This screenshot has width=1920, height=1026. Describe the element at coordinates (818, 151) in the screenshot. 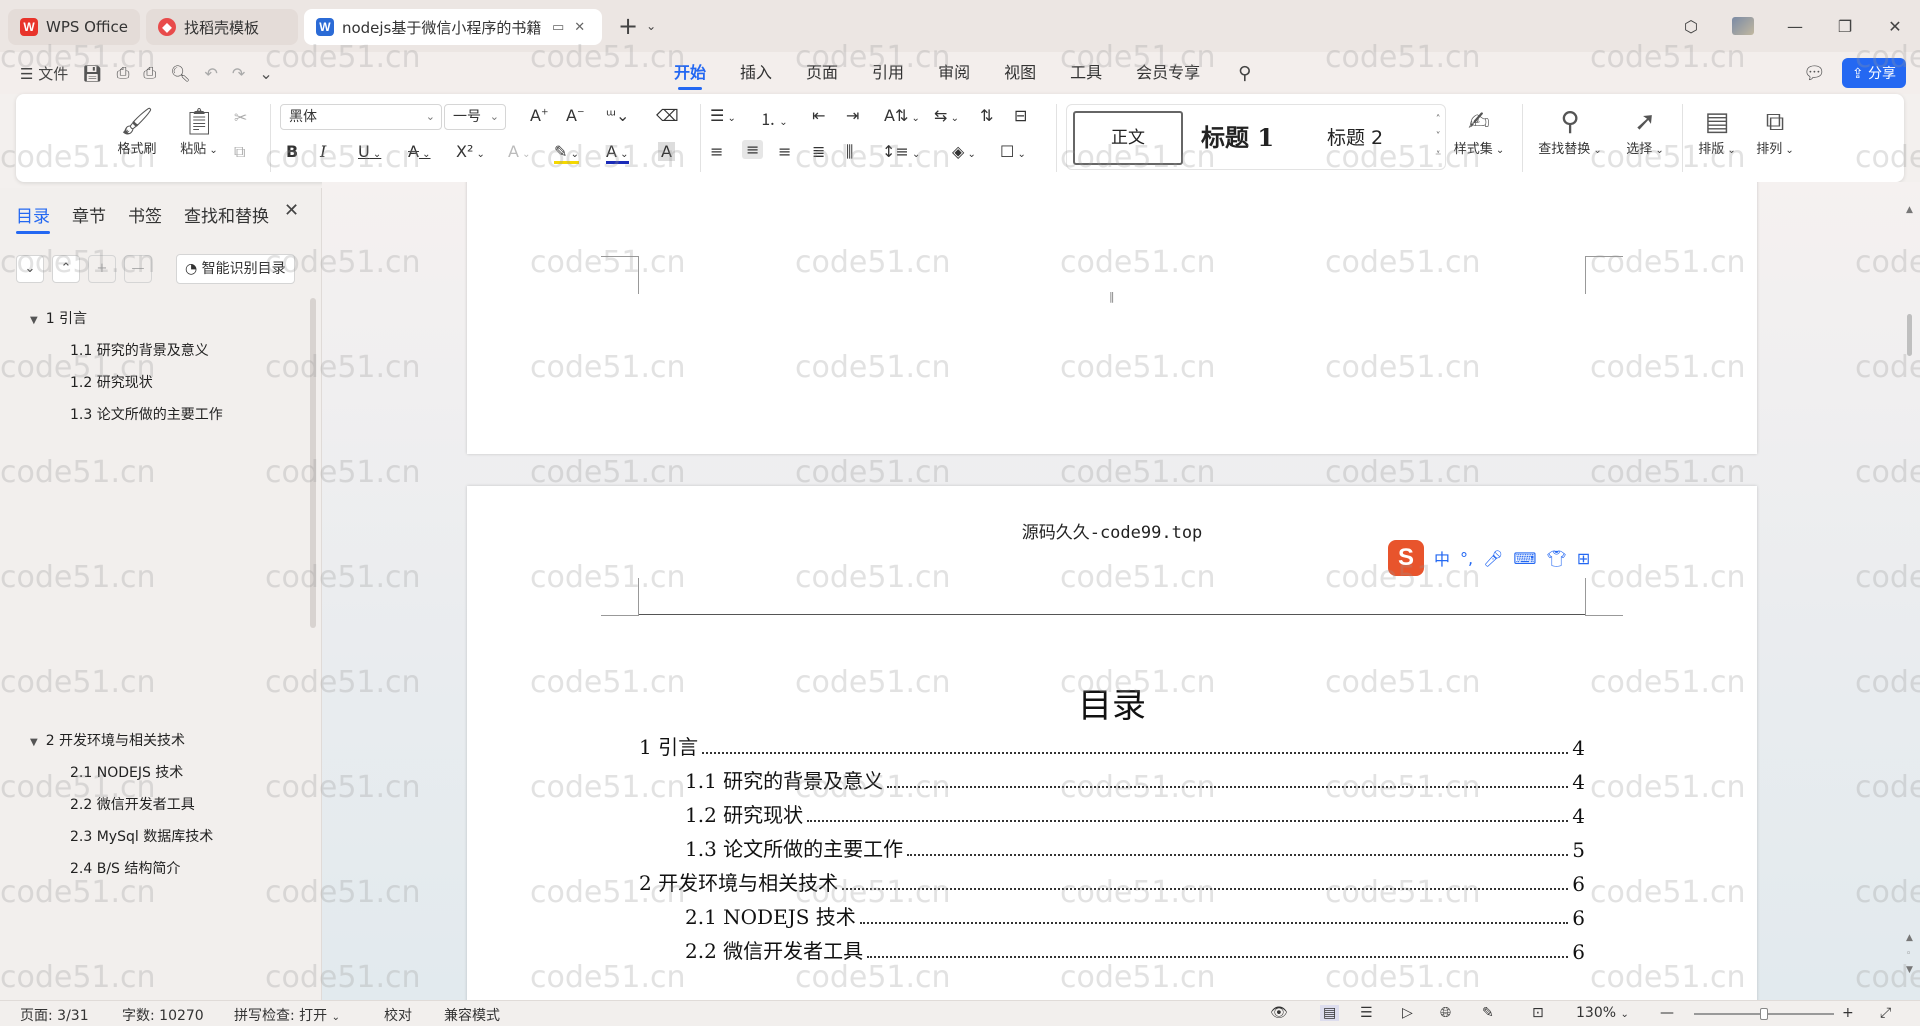

I see `justify-icon: ≣` at that location.